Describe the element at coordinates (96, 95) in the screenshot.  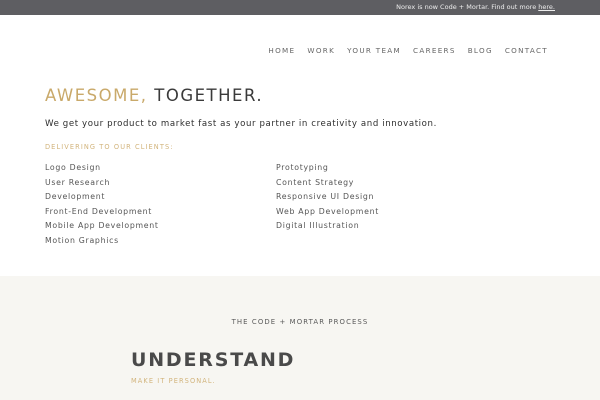
I see `headline-accent: AWESOME,` at that location.